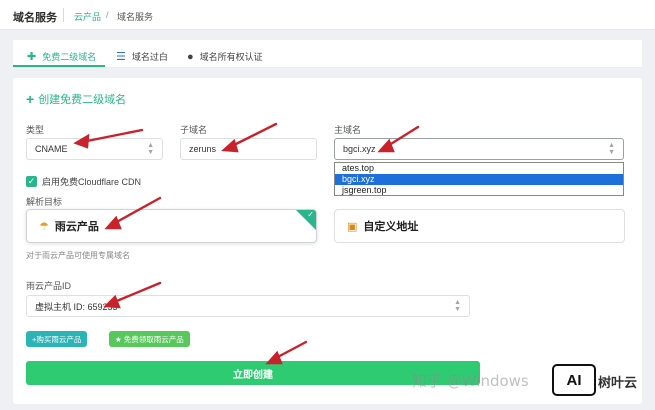  I want to click on tab-domain-whitelist: ☰ 域名过白, so click(142, 56).